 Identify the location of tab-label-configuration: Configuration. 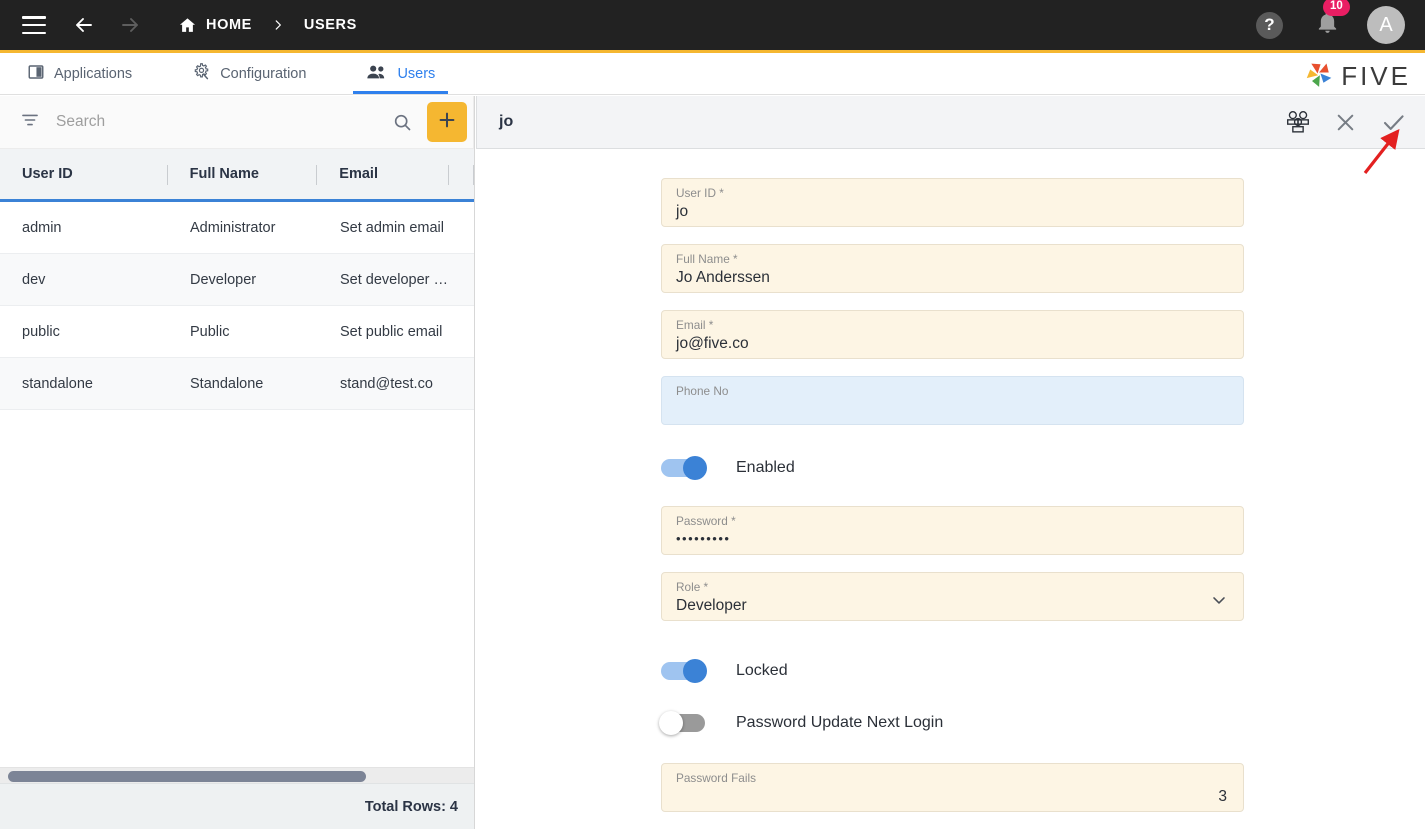
(263, 73).